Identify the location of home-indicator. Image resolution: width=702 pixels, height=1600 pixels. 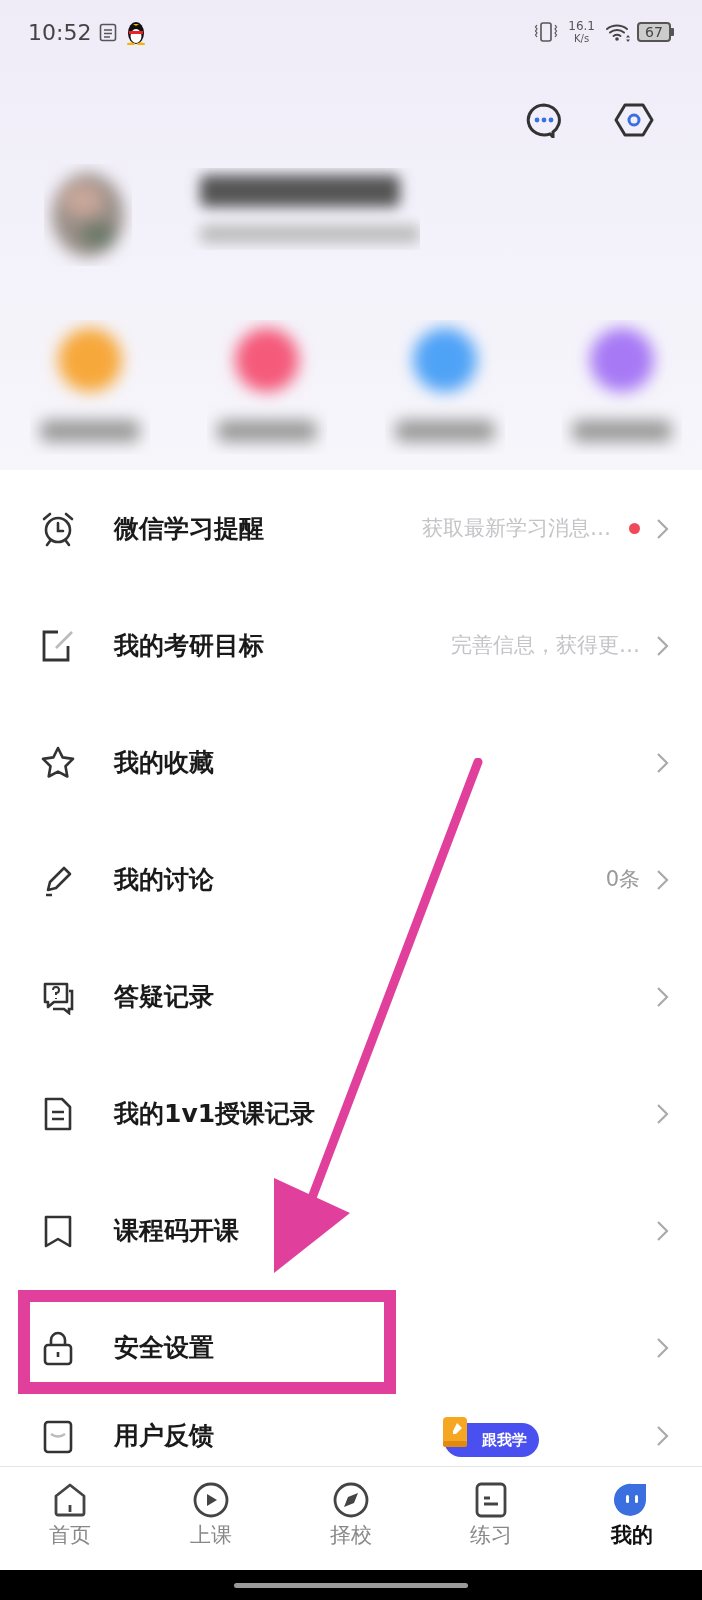
(351, 1585).